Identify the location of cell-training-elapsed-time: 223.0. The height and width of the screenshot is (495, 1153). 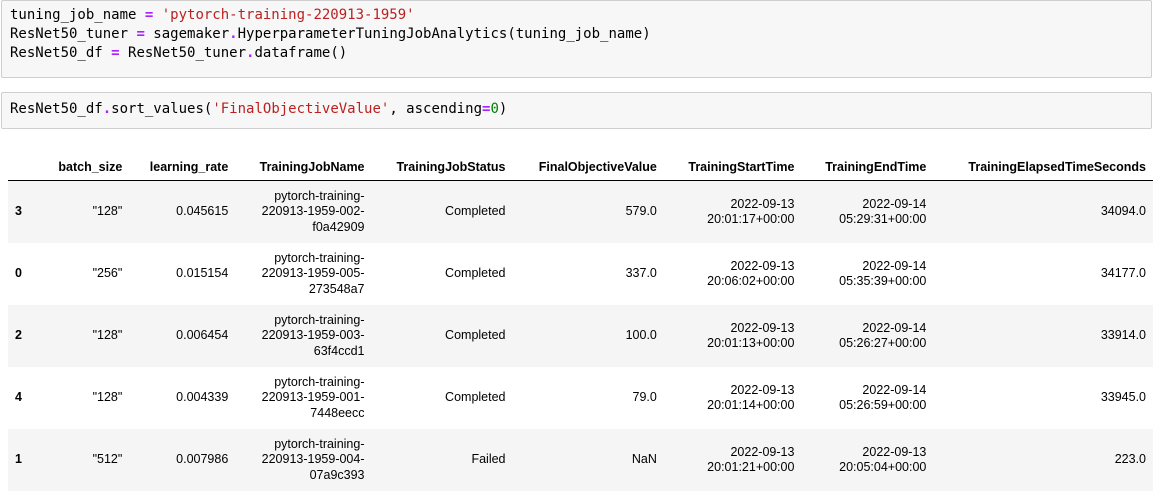
(1130, 459).